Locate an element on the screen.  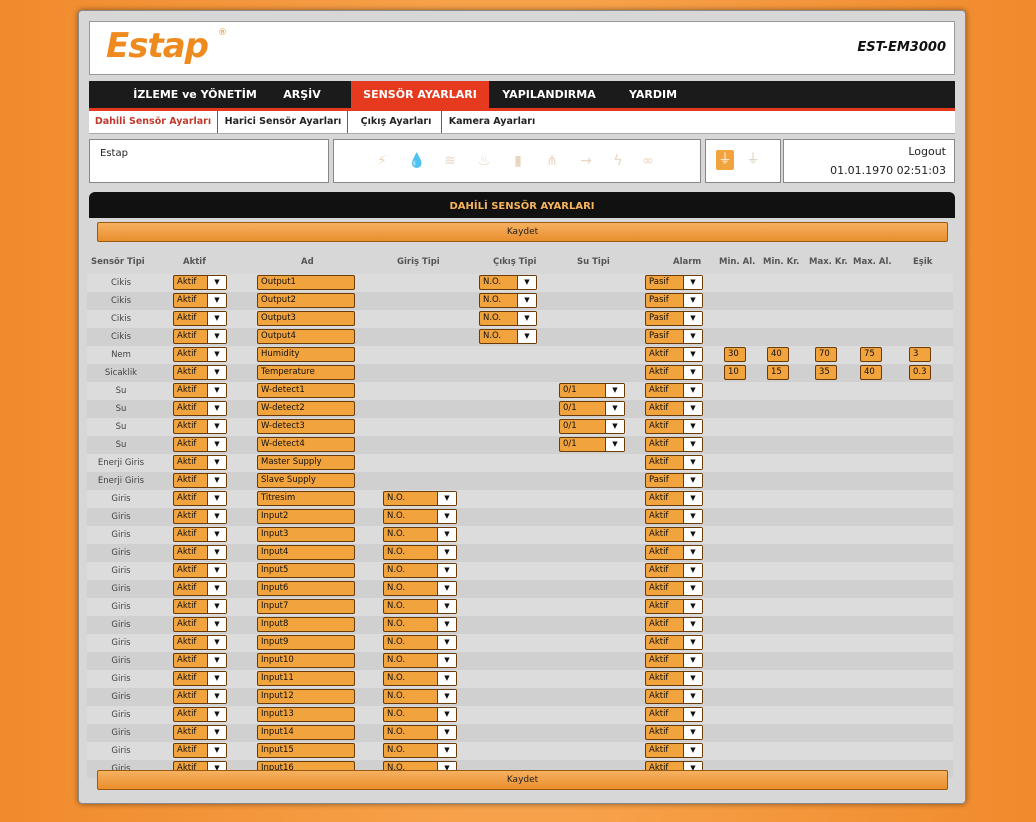
sensor-name-input: Input10 is located at coordinates (306, 660).